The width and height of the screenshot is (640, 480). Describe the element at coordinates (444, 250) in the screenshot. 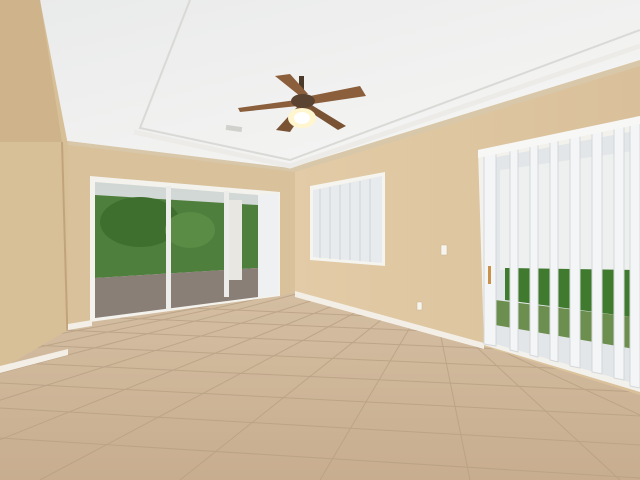

I see `light-switch` at that location.